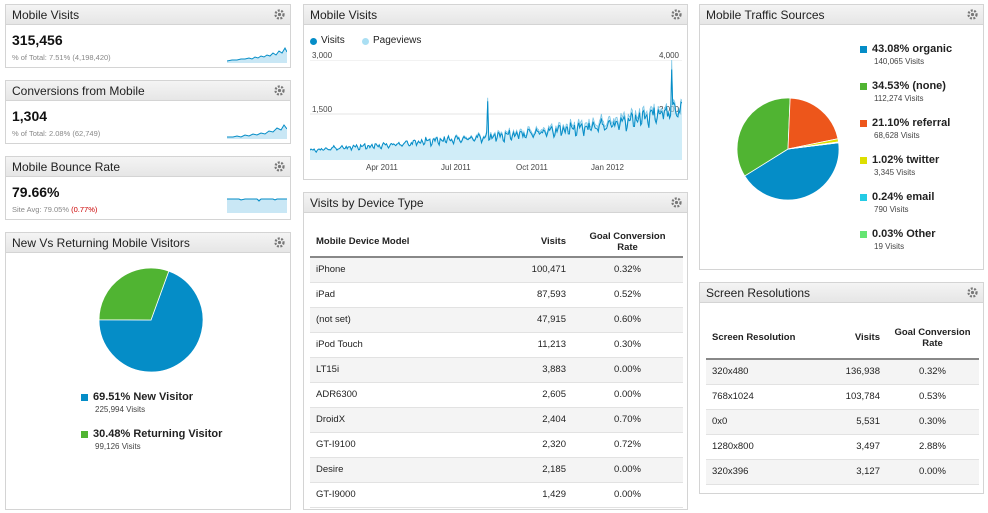 The height and width of the screenshot is (513, 988). What do you see at coordinates (410, 242) in the screenshot?
I see `col-header: Mobile Device Model` at bounding box center [410, 242].